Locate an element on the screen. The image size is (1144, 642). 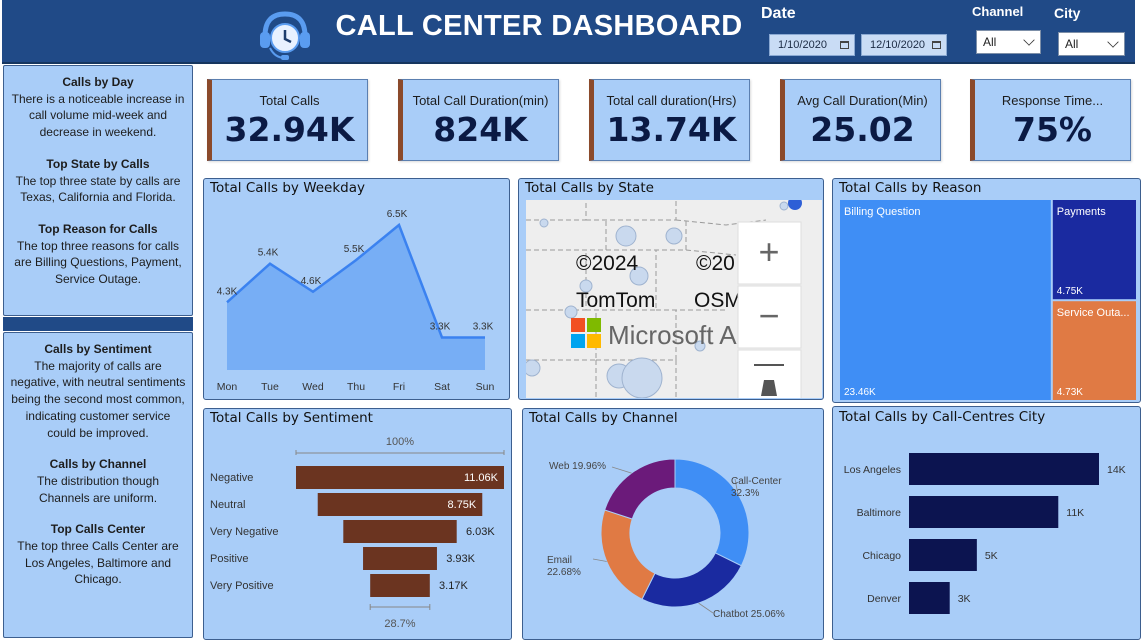
date-end-value: 12/10/2020 is located at coordinates (898, 45).